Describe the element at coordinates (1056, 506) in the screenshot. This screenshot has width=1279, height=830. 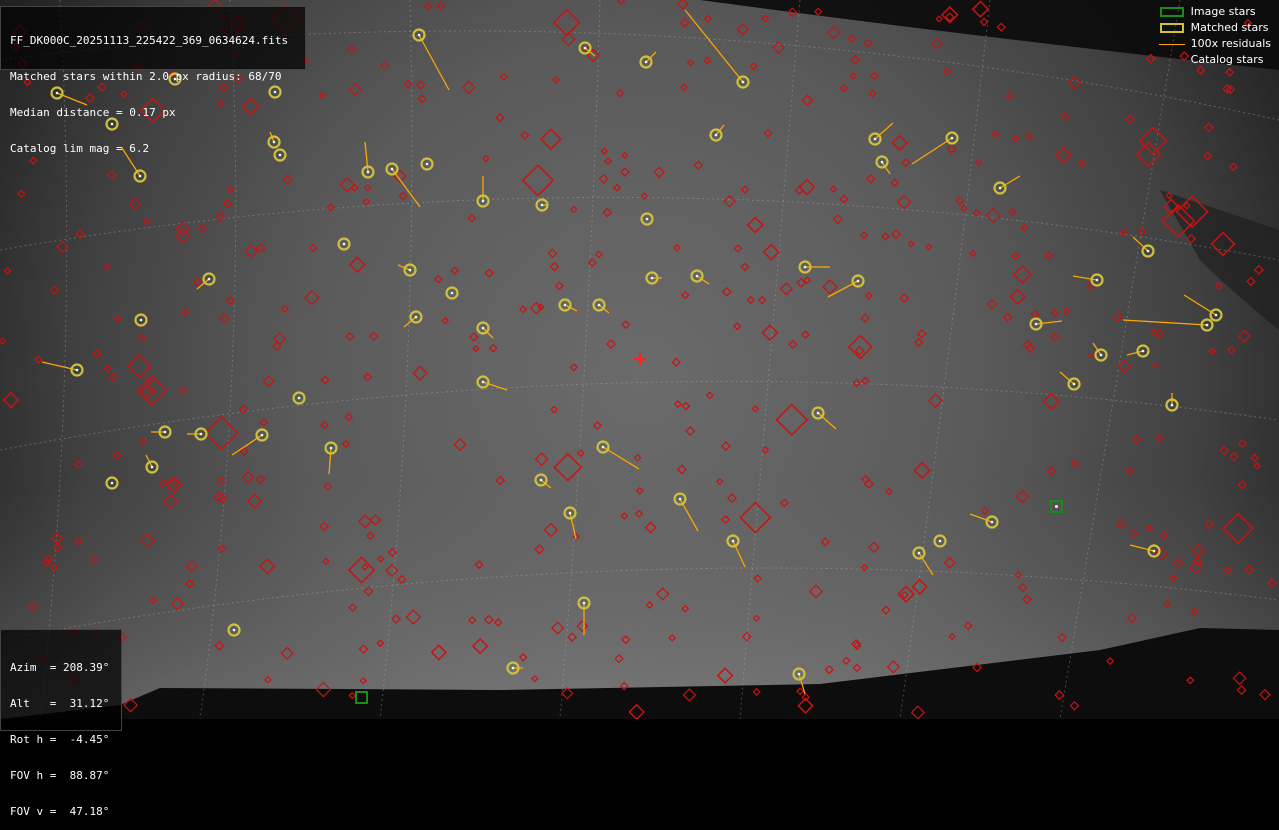
I see `image-star-dot` at that location.